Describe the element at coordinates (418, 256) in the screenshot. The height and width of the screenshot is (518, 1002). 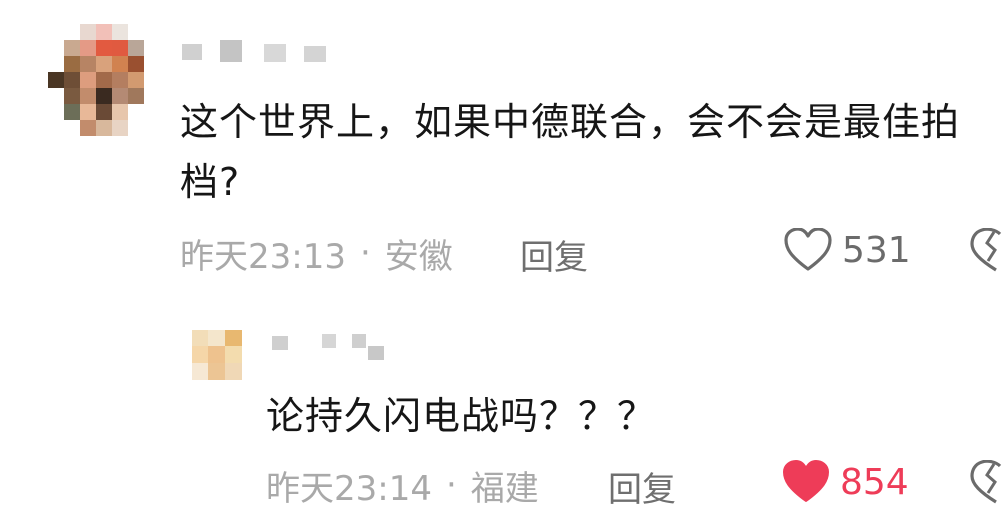
I see `comment-location: 安徽` at that location.